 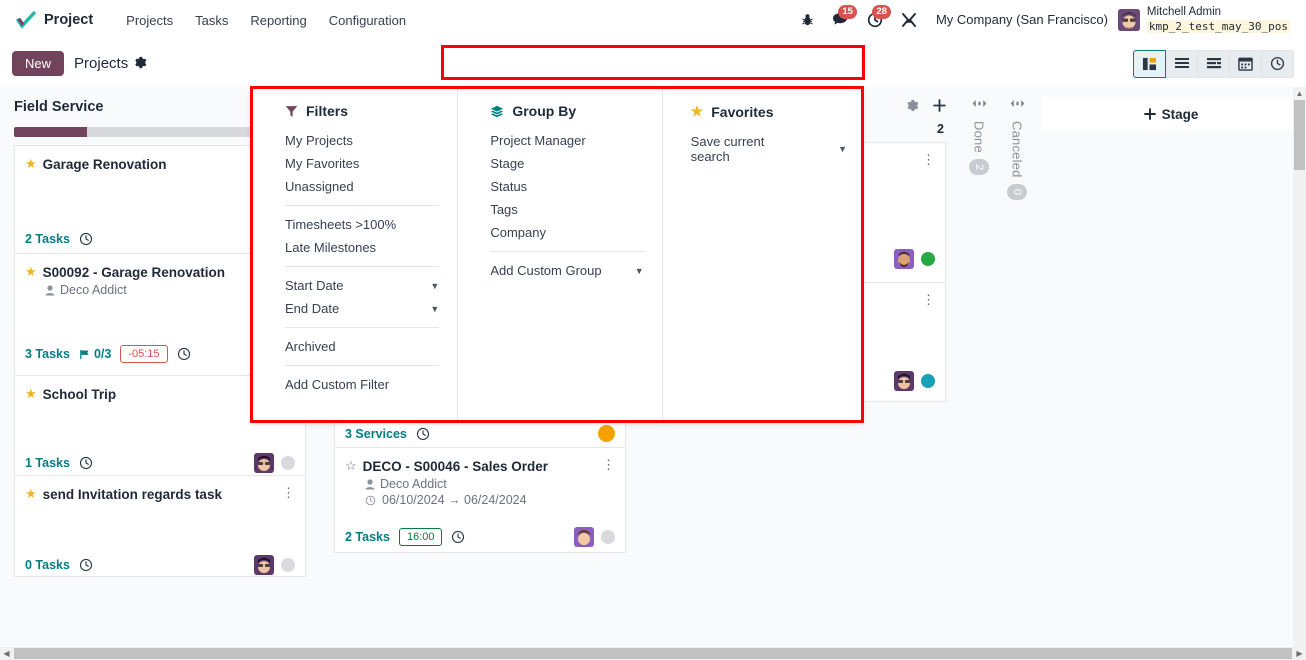 What do you see at coordinates (1299, 653) in the screenshot?
I see `scroll-right-arrow: ▶` at bounding box center [1299, 653].